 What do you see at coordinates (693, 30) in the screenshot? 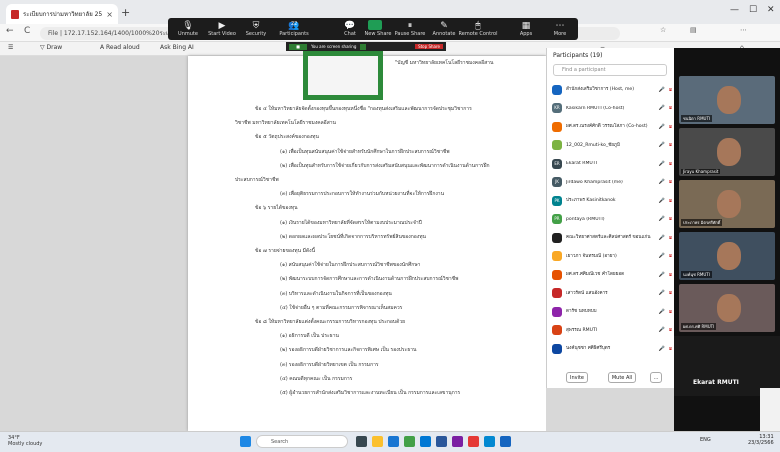
I see `collections-icon: ▤` at bounding box center [693, 30].